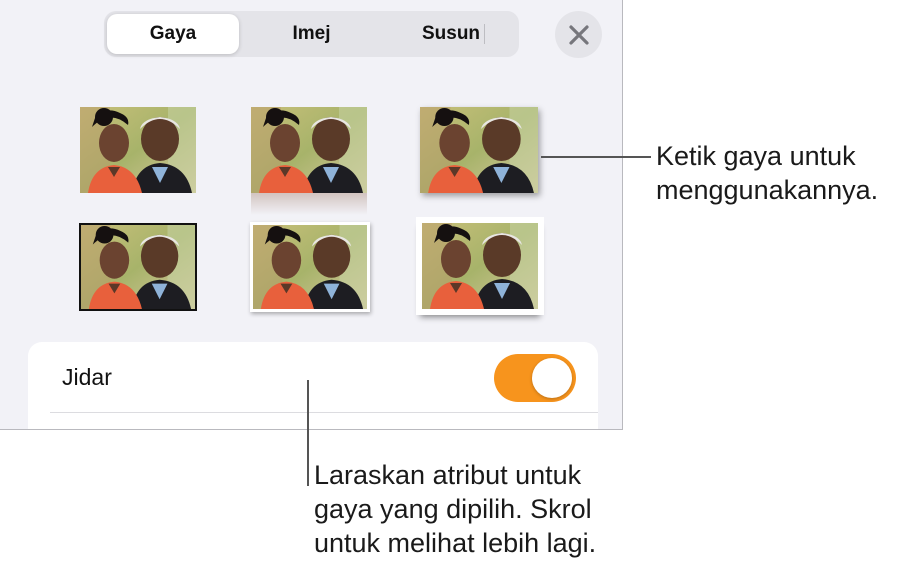 This screenshot has width=902, height=569. What do you see at coordinates (87, 377) in the screenshot?
I see `border-label: Jidar` at bounding box center [87, 377].